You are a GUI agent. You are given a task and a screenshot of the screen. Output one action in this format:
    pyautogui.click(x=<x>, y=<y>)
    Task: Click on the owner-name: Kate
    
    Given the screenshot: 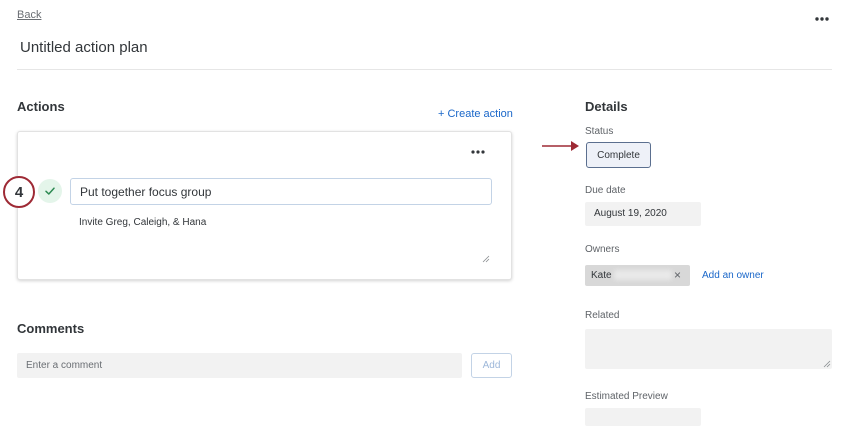 What is the action you would take?
    pyautogui.click(x=601, y=275)
    